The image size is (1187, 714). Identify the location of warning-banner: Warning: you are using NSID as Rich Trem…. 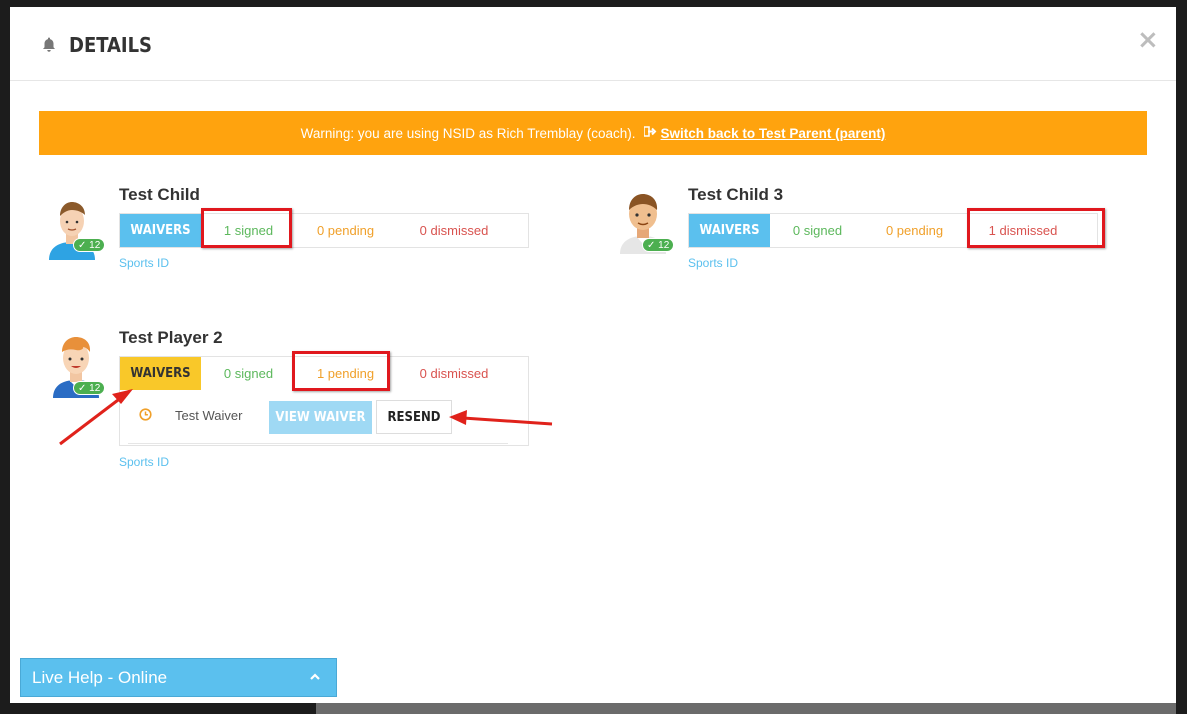
(593, 133).